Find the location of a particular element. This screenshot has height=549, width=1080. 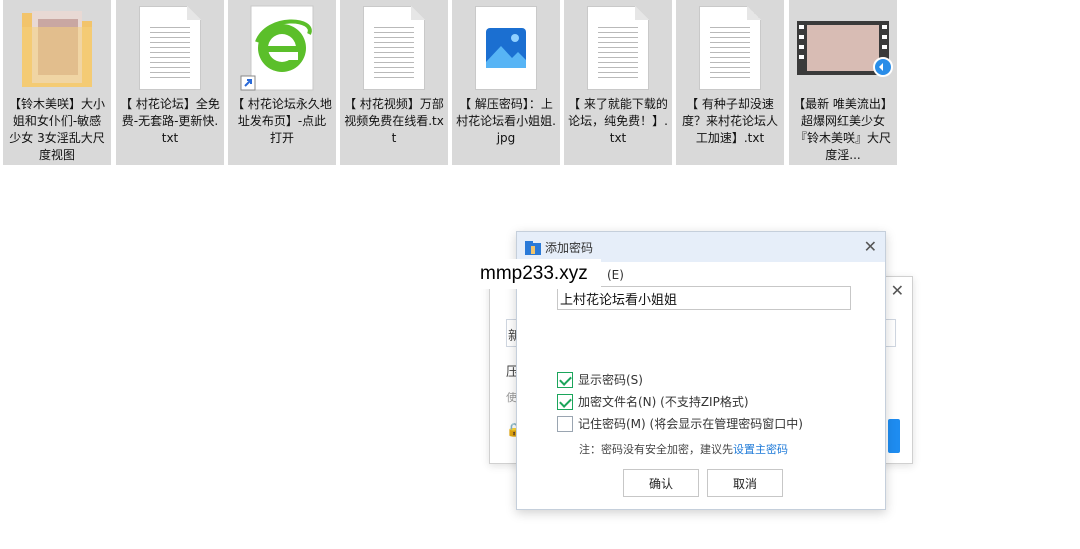

checkbox-label: 加密文件名(N) (不支持ZIP格式) is located at coordinates (663, 402).